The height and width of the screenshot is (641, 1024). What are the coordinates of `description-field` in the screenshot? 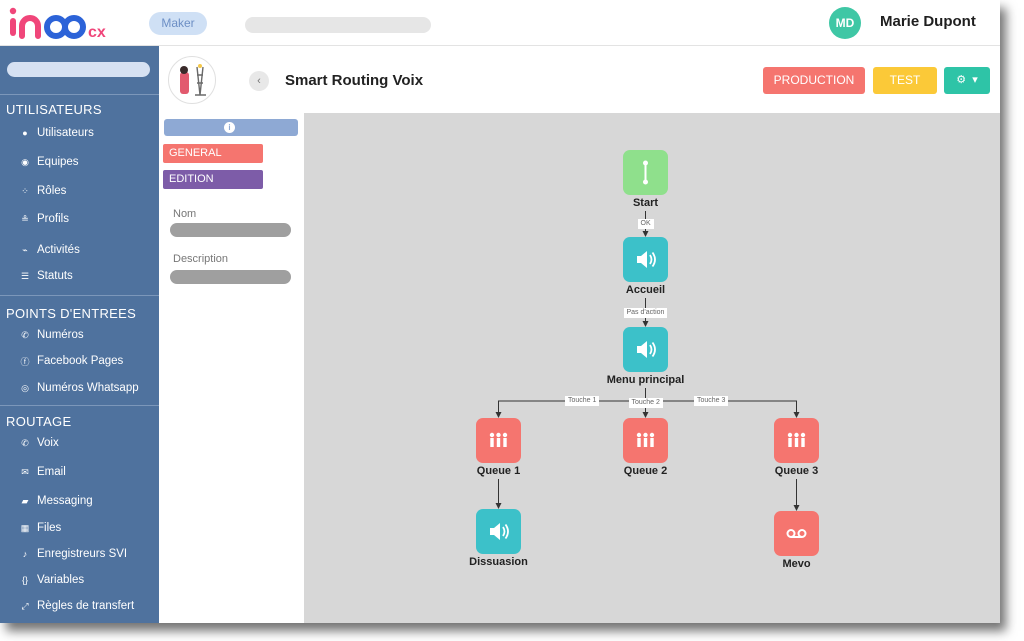 It's located at (230, 277).